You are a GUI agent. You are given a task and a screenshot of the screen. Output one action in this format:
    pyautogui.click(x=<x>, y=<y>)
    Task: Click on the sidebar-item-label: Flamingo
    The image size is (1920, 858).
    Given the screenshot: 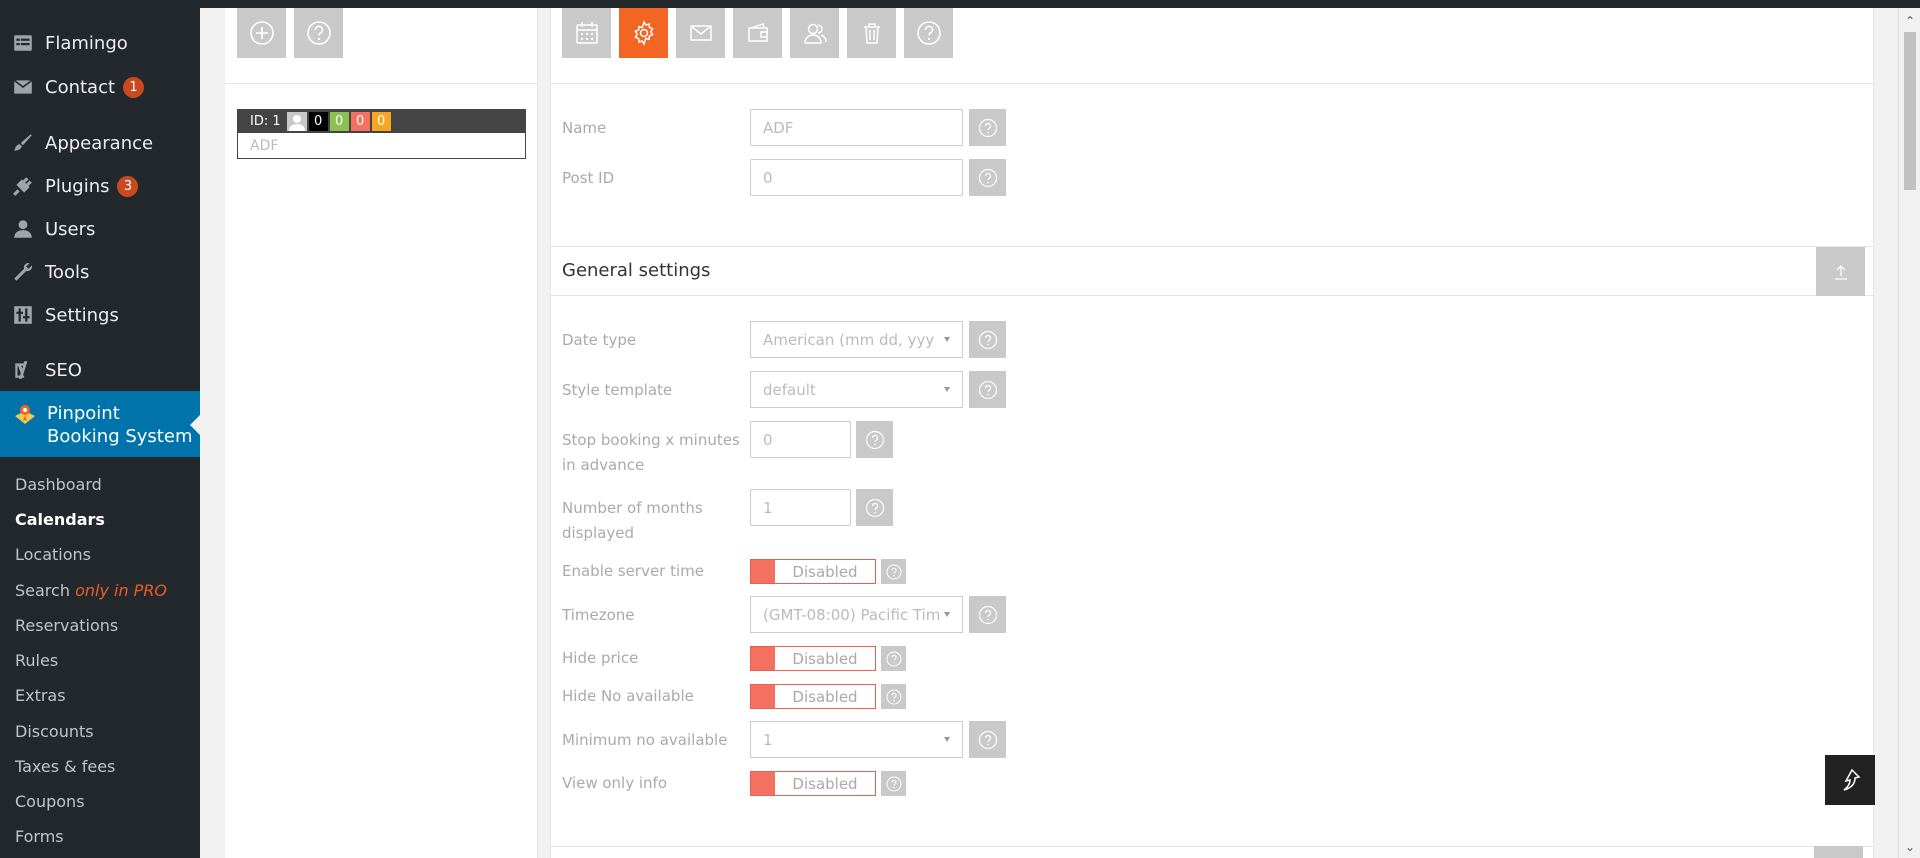 What is the action you would take?
    pyautogui.click(x=86, y=43)
    